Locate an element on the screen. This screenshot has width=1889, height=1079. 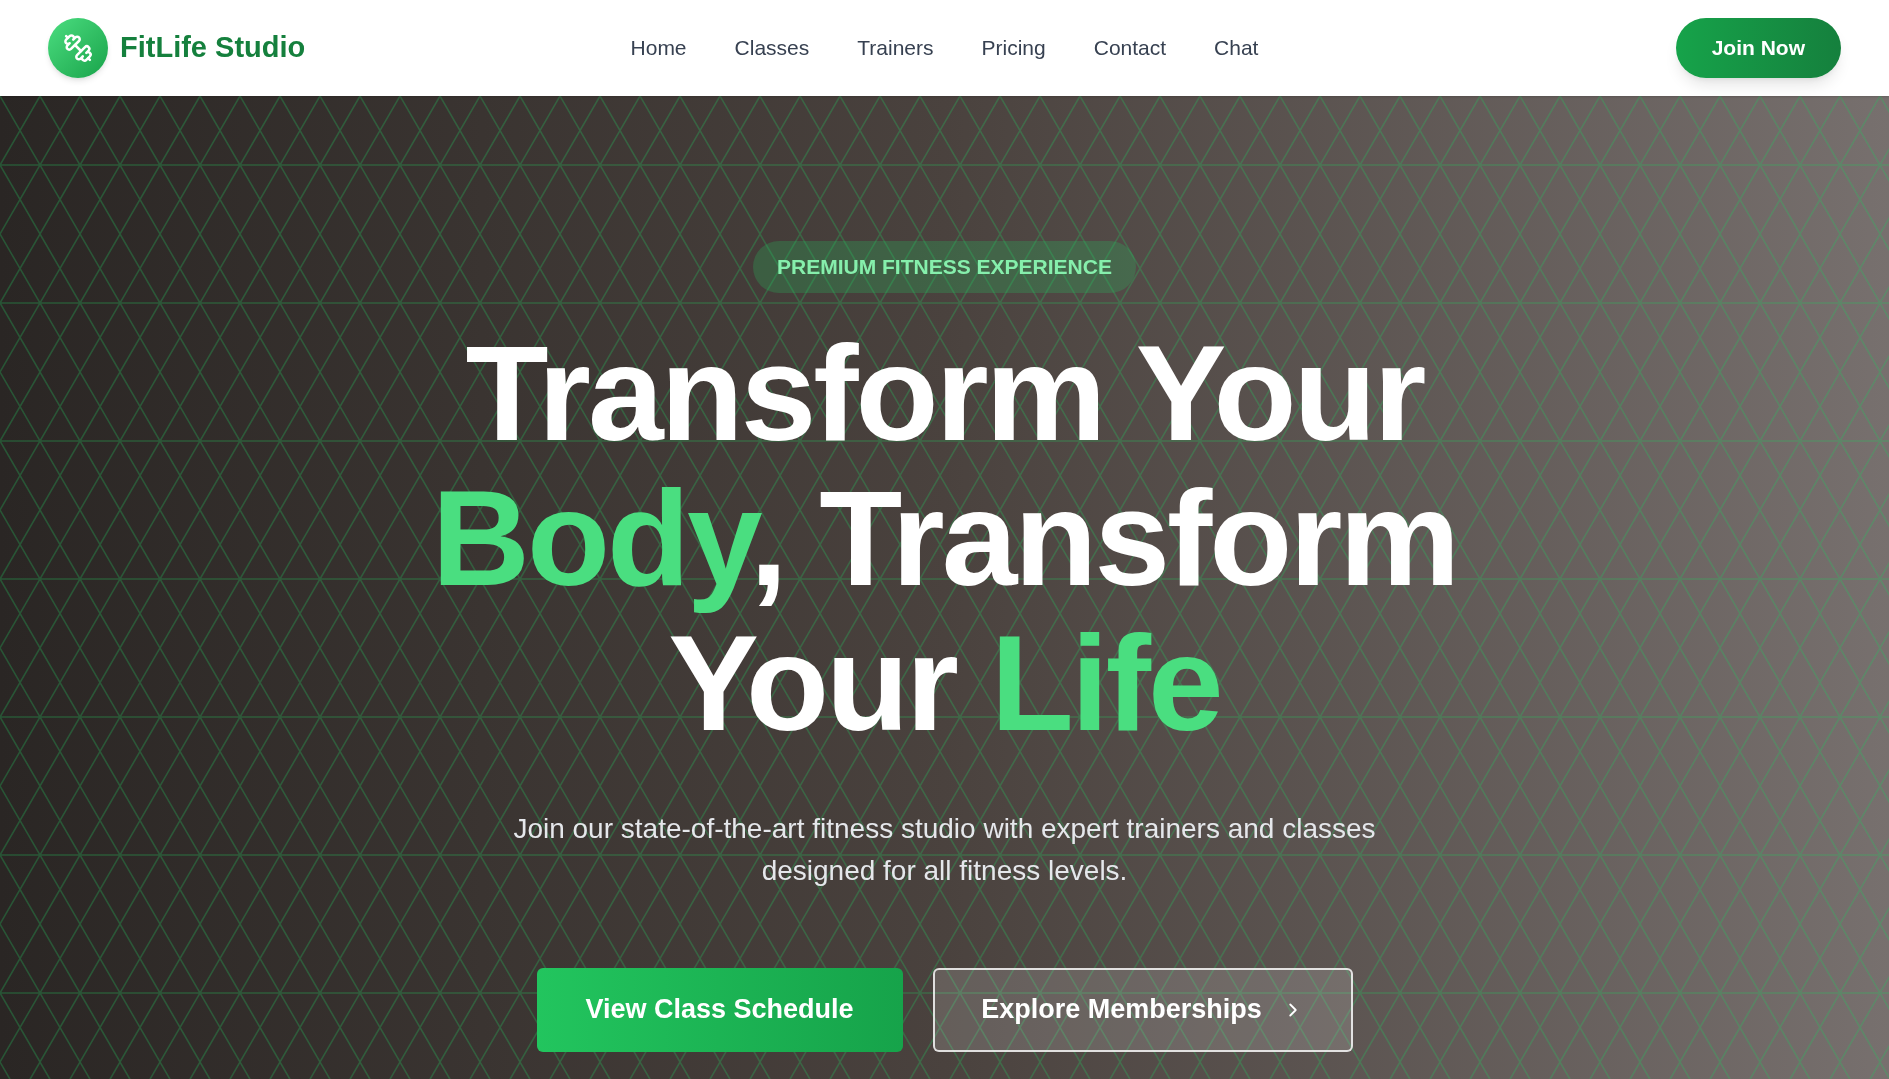
brand-name: FitLife Studio is located at coordinates (213, 48).